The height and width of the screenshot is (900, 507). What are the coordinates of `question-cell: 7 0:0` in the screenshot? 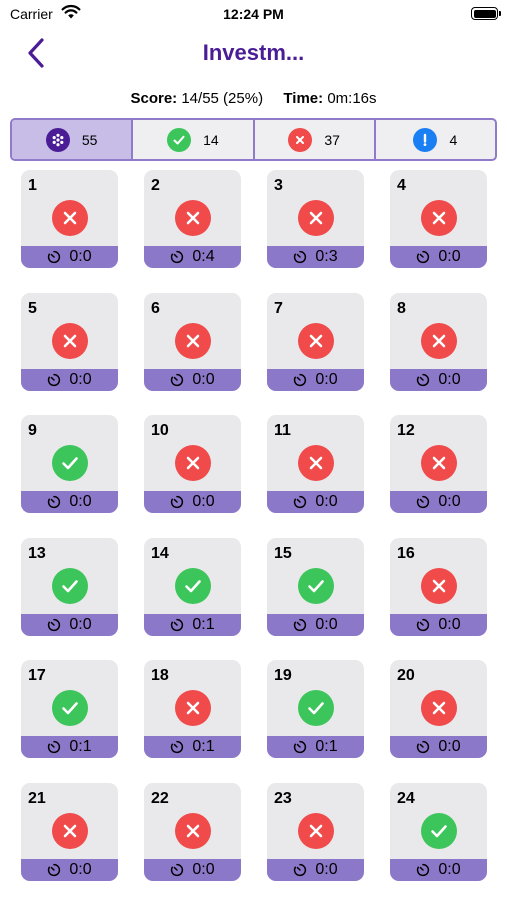 It's located at (315, 341).